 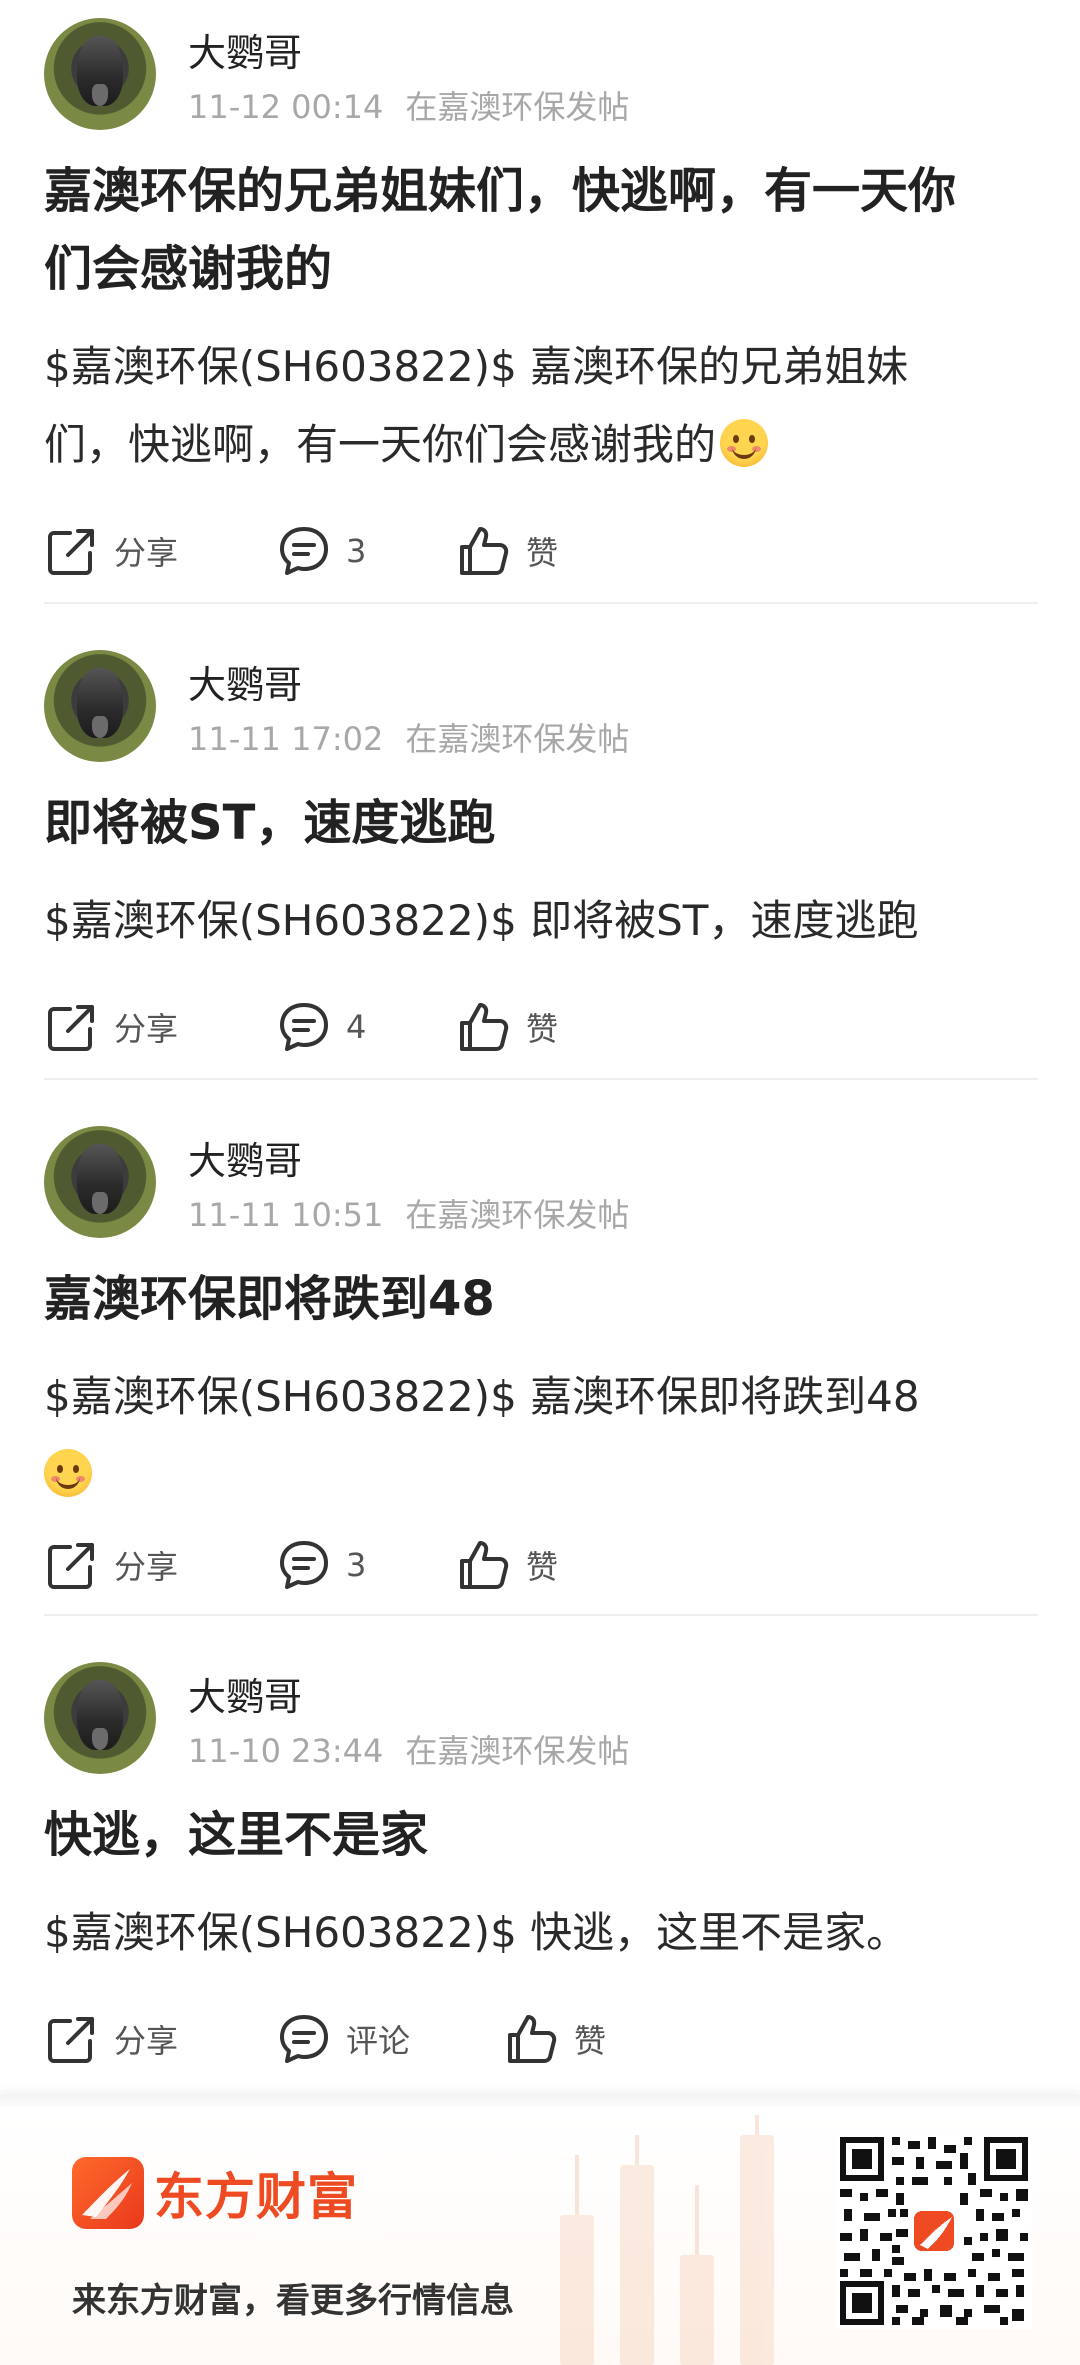 I want to click on promo-slogan: 来东方财富，看更多行情信息, so click(x=293, y=2301).